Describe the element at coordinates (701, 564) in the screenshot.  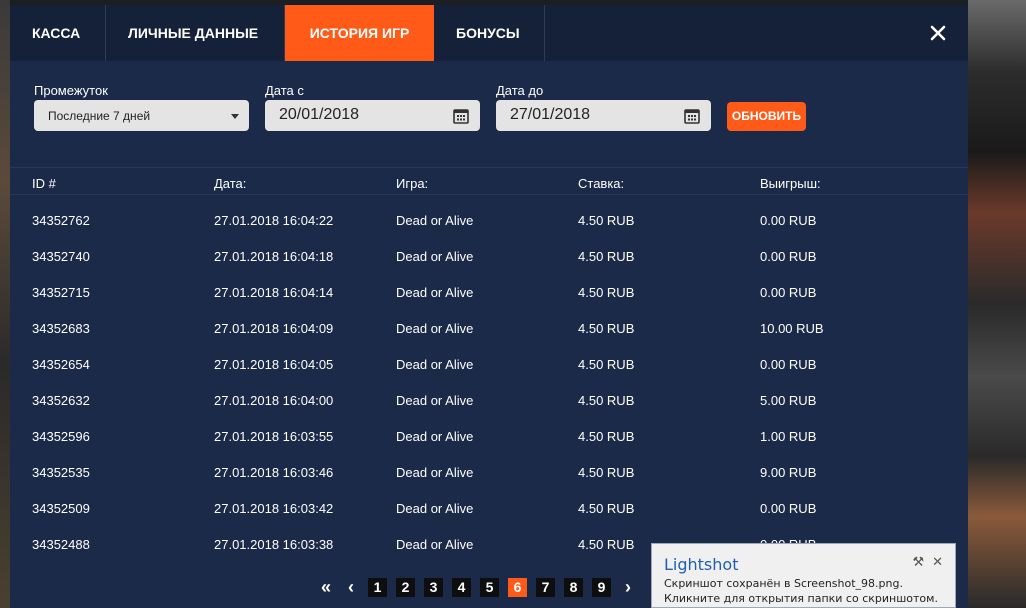
I see `toast-title: Lightshot` at that location.